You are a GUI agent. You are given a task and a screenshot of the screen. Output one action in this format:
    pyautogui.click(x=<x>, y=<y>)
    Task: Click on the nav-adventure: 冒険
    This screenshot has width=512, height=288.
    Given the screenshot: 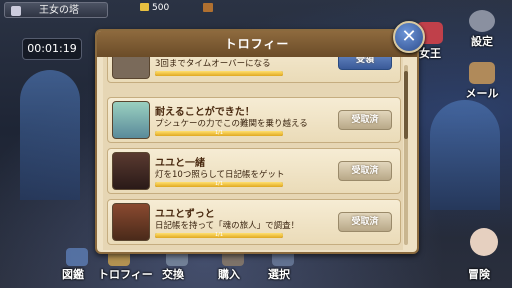 What is the action you would take?
    pyautogui.click(x=479, y=274)
    